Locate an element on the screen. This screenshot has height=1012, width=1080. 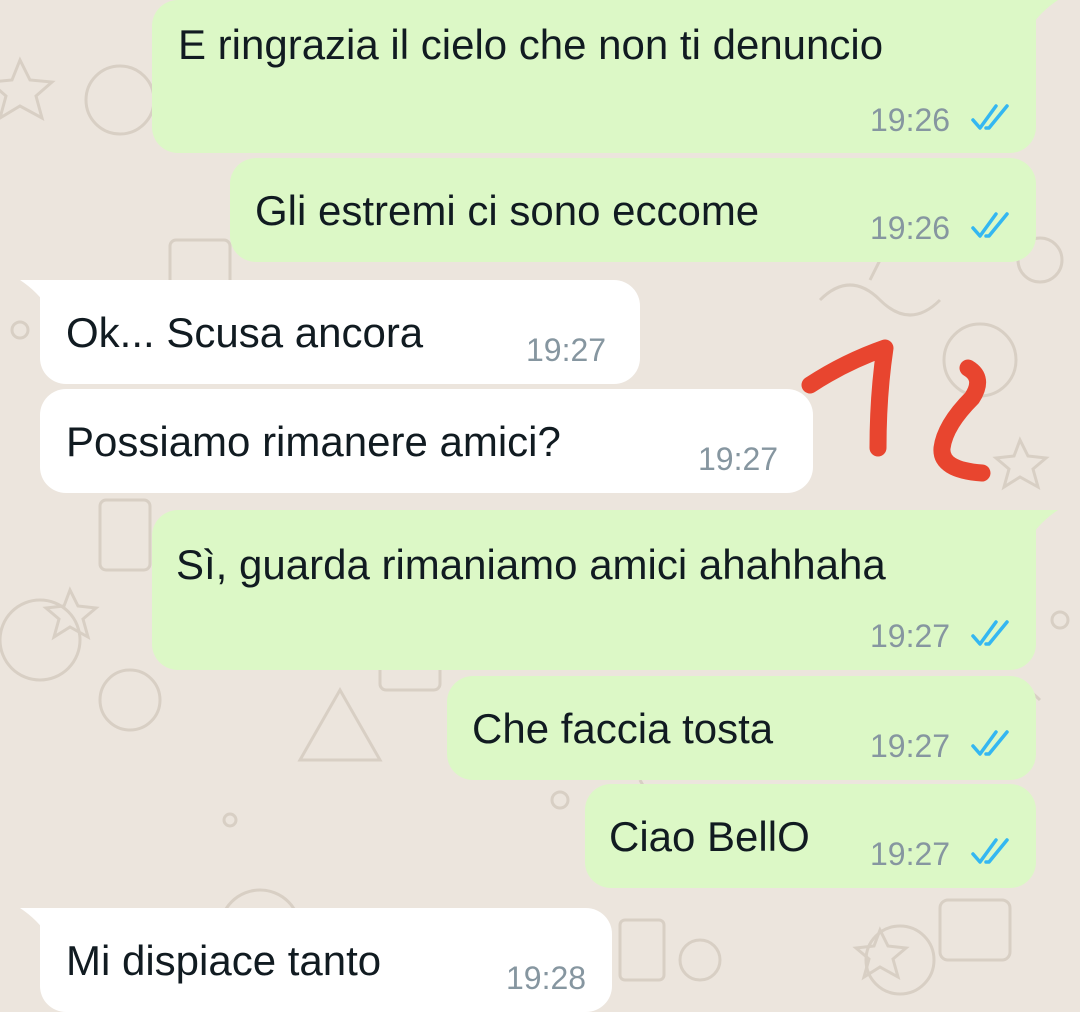
message-bubble-incoming: Ok... Scusa ancora 19:27 is located at coordinates (340, 332).